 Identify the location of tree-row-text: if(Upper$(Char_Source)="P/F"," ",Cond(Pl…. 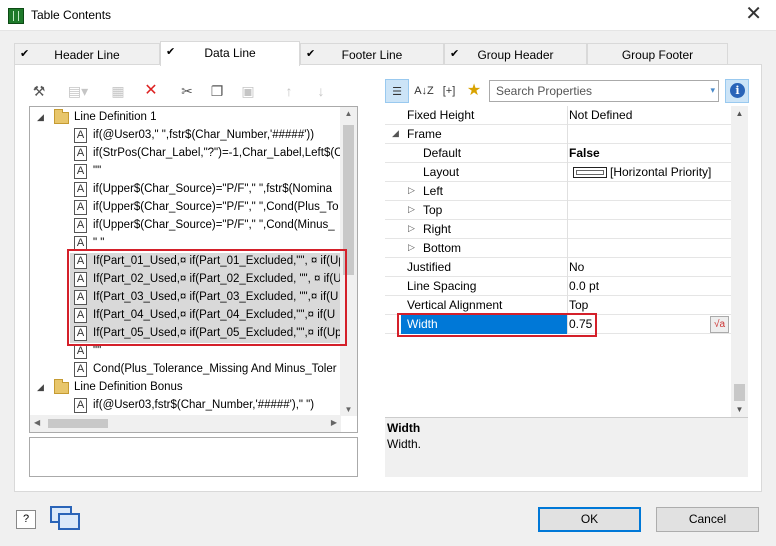
(216, 207).